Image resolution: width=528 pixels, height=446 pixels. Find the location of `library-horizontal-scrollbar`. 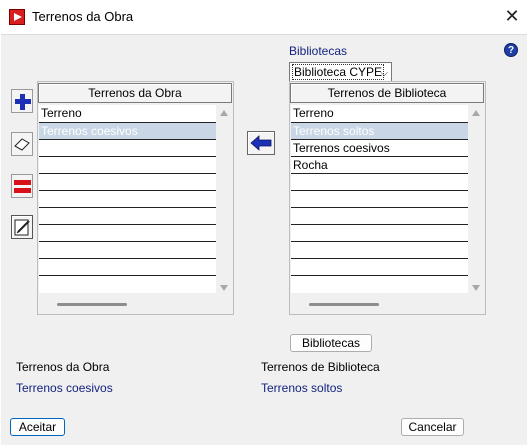

library-horizontal-scrollbar is located at coordinates (387, 304).